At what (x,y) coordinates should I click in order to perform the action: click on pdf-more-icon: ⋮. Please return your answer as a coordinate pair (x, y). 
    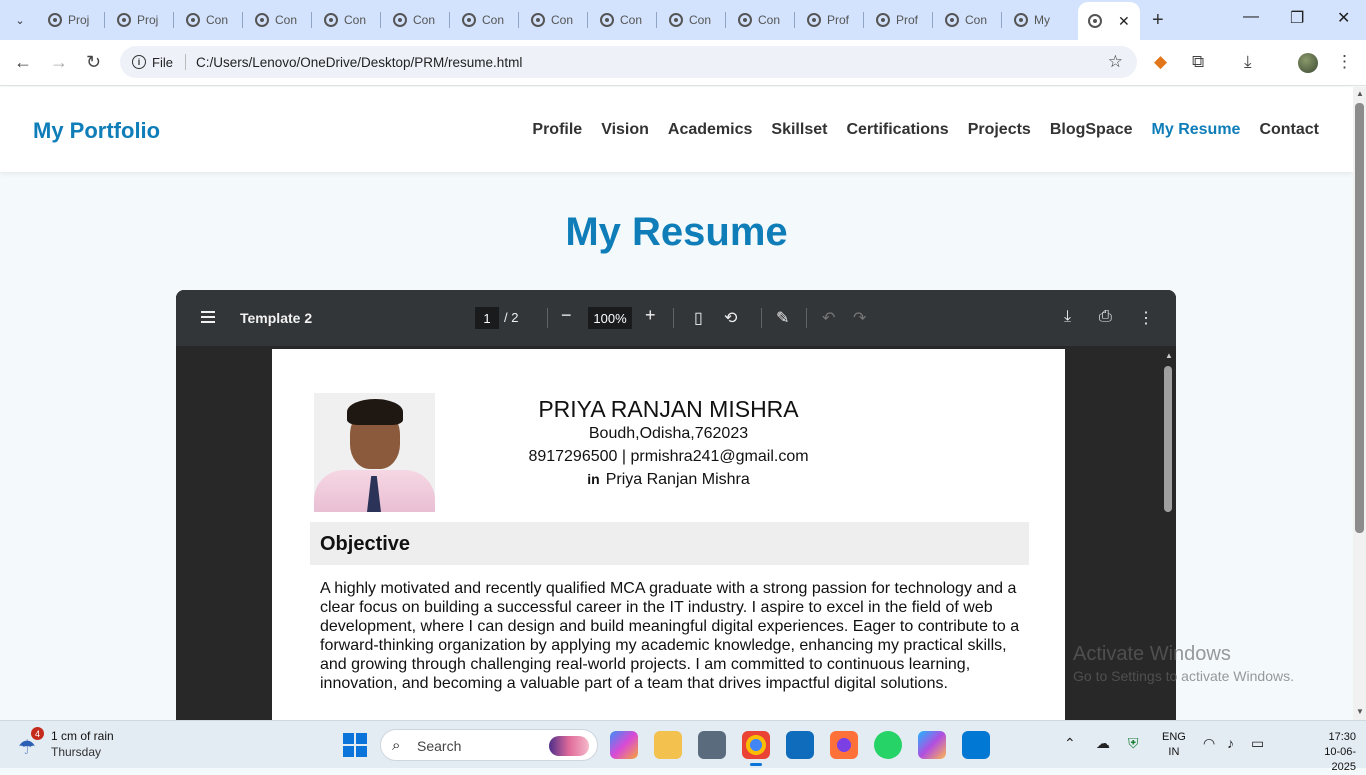
    Looking at the image, I should click on (1146, 318).